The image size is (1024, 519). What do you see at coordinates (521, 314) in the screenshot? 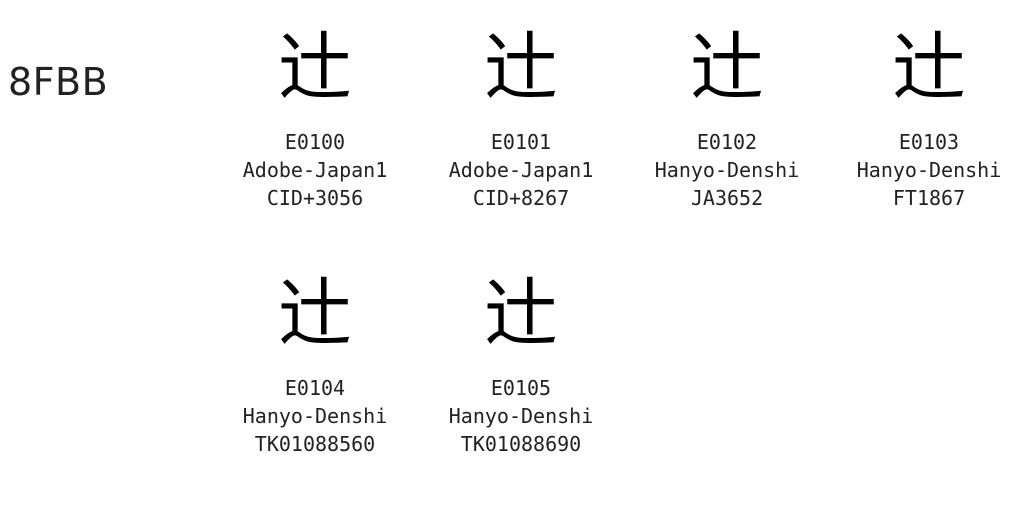
I see `glyph-e0105: 辻` at bounding box center [521, 314].